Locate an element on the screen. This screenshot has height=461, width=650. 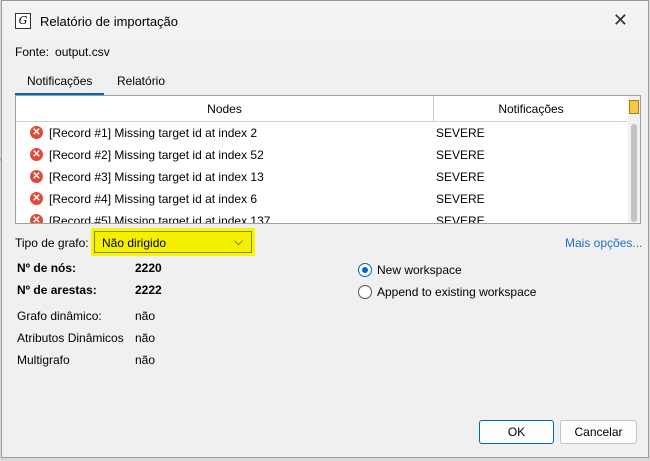
app-logo-icon: G is located at coordinates (23, 21).